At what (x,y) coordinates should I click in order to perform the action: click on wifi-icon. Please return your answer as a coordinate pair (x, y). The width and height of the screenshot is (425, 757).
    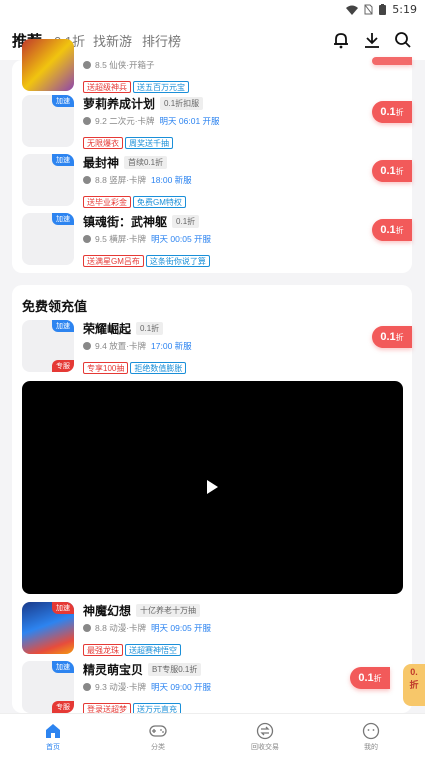
    Looking at the image, I should click on (352, 10).